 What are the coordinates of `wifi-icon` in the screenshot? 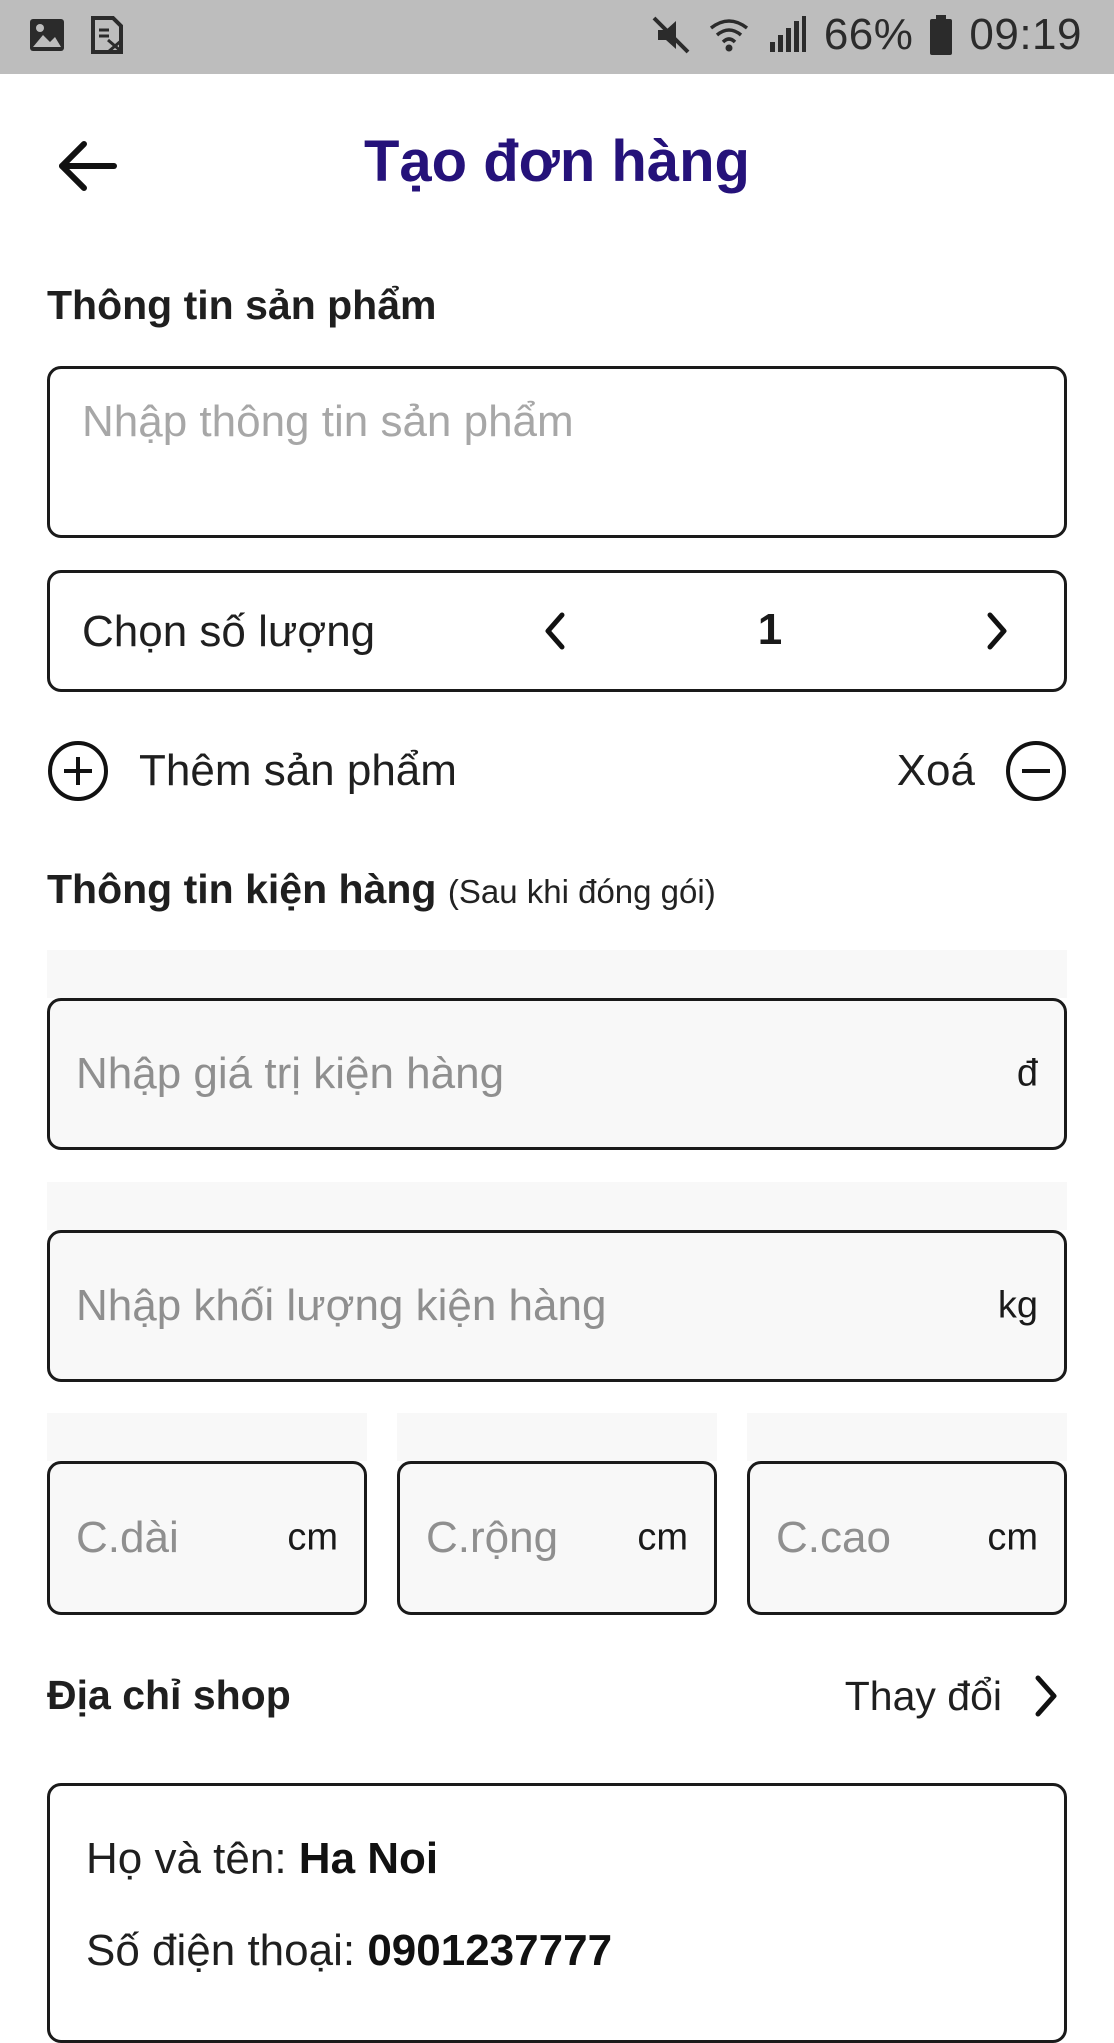 It's located at (728, 35).